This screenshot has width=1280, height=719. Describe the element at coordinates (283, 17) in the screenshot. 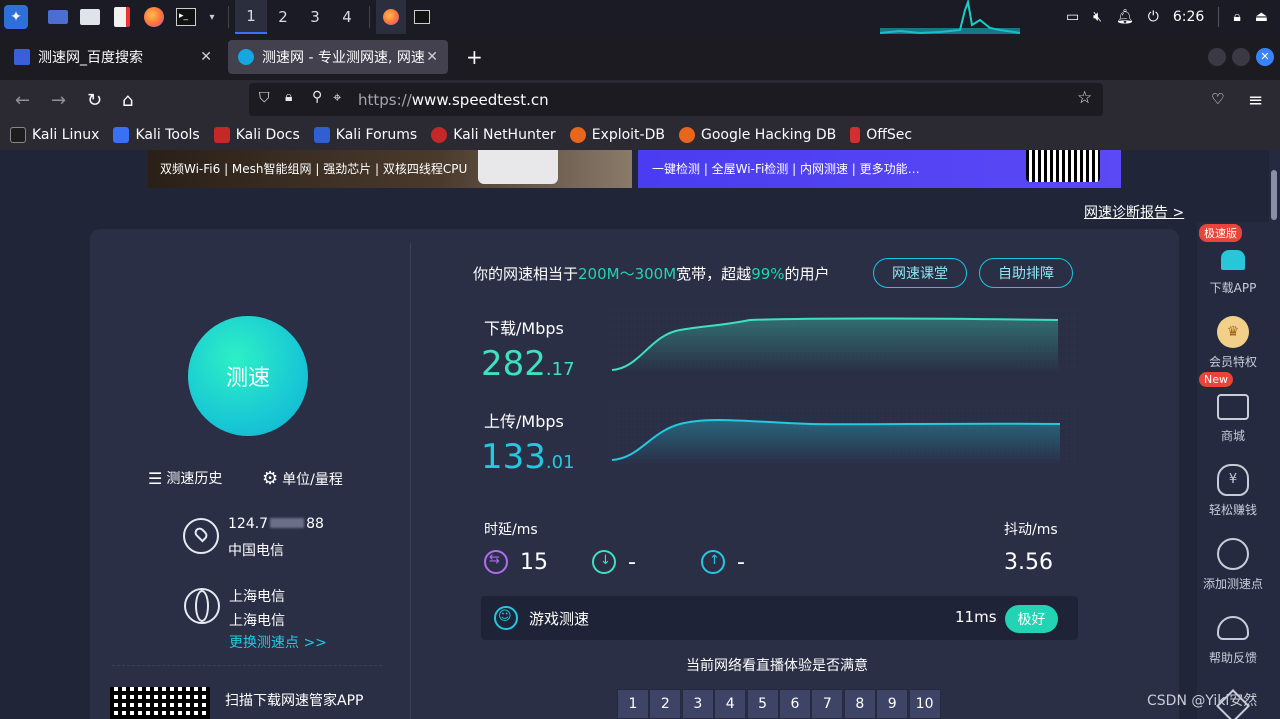

I see `workspace-2: 2` at that location.